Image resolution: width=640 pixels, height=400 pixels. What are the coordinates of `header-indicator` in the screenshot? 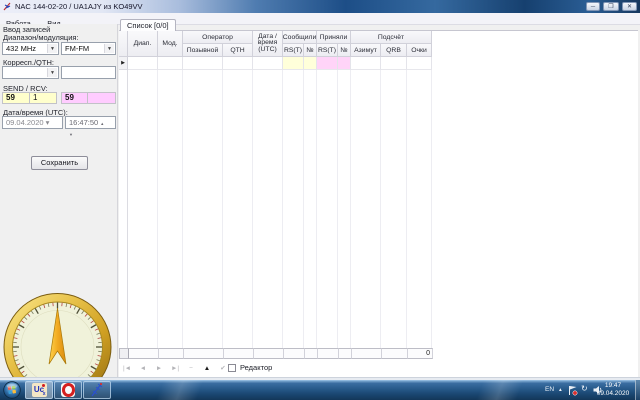 It's located at (123, 44).